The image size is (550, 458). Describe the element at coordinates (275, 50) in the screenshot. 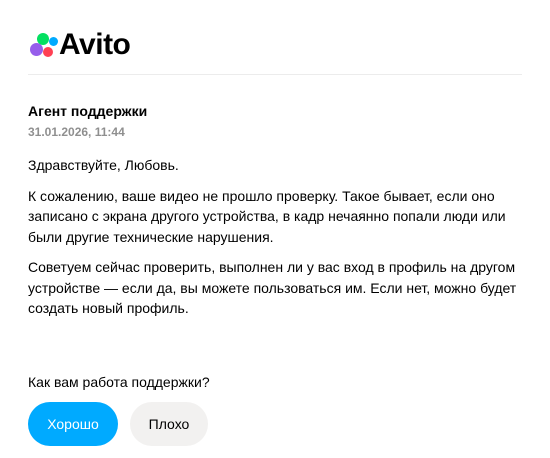

I see `header: Avito` at that location.